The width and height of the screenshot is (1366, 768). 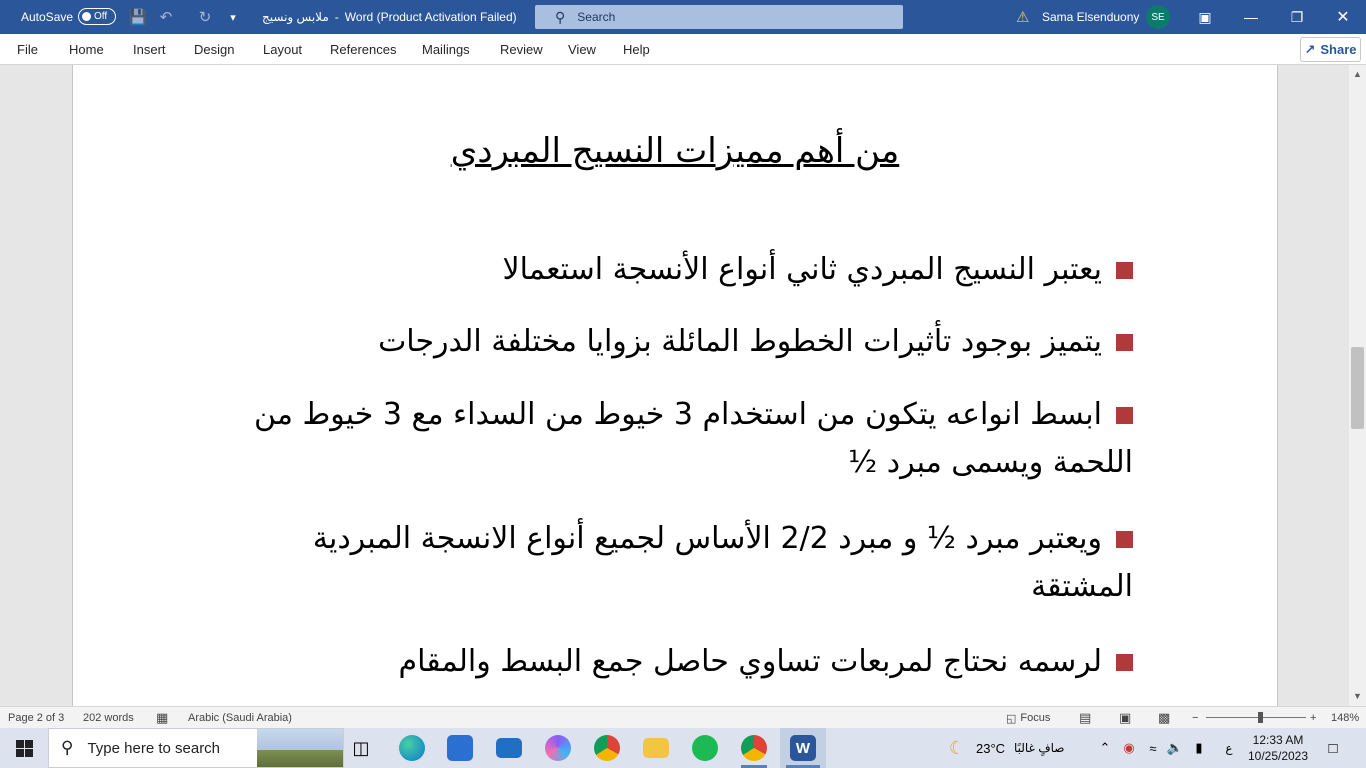 What do you see at coordinates (1256, 717) in the screenshot?
I see `zoom-slider` at bounding box center [1256, 717].